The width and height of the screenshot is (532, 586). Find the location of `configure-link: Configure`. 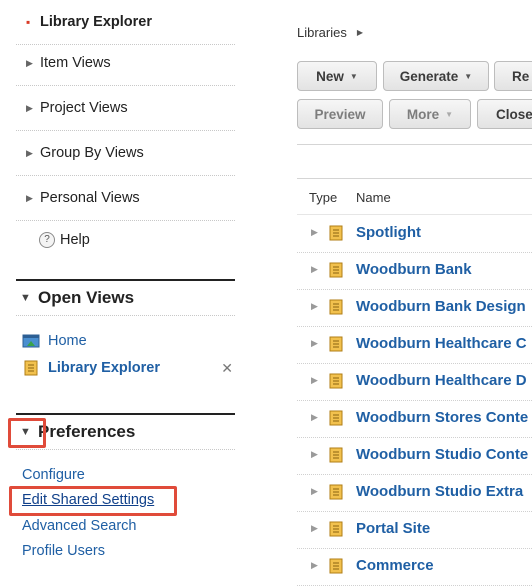

configure-link: Configure is located at coordinates (53, 475).